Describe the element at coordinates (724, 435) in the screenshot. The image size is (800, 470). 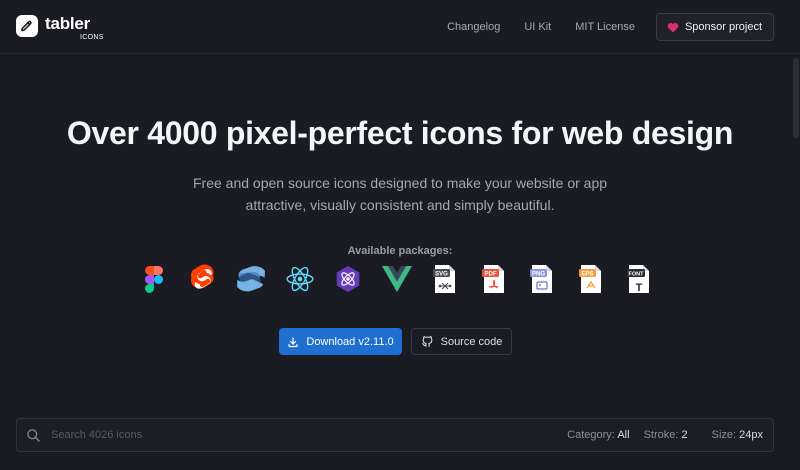
I see `size-filter-label: Size:` at that location.